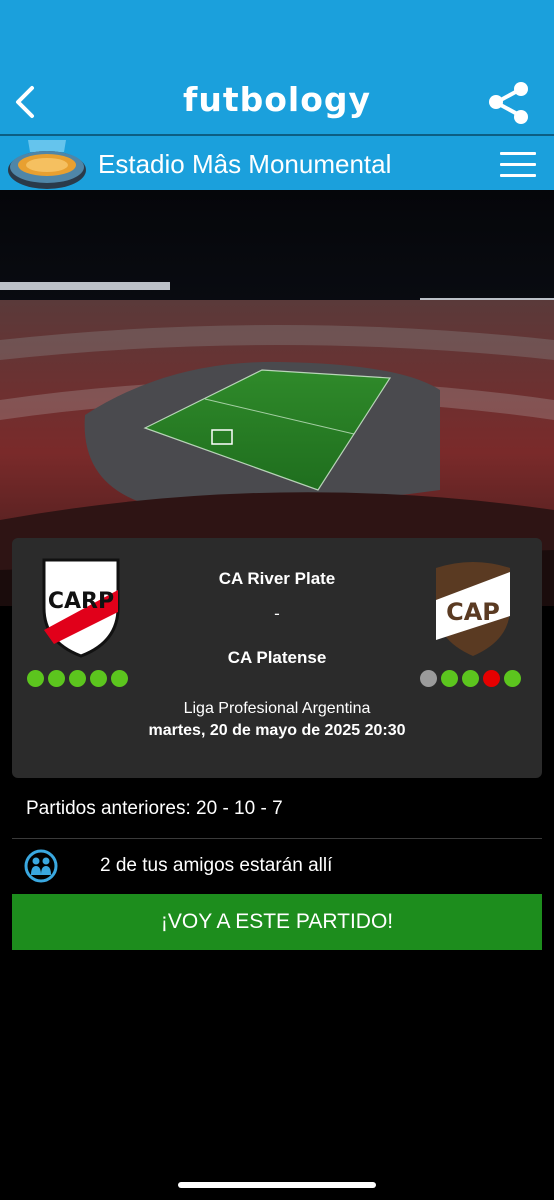  Describe the element at coordinates (41, 866) in the screenshot. I see `friends-icon` at that location.